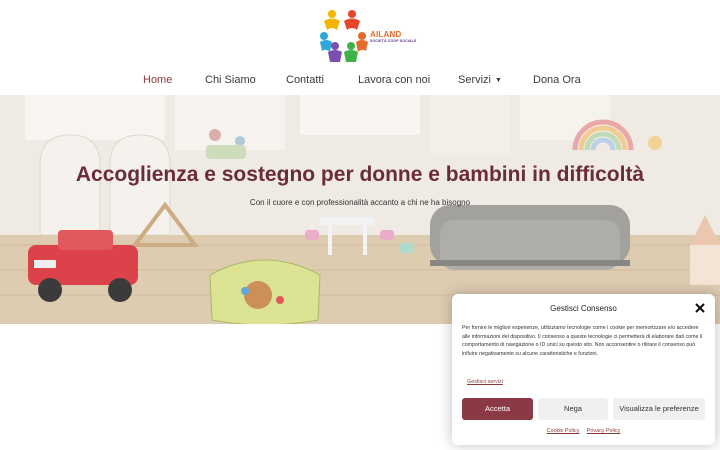  What do you see at coordinates (393, 41) in the screenshot?
I see `logo-tagline: SOCIETÀ COOP SOCIALE` at bounding box center [393, 41].